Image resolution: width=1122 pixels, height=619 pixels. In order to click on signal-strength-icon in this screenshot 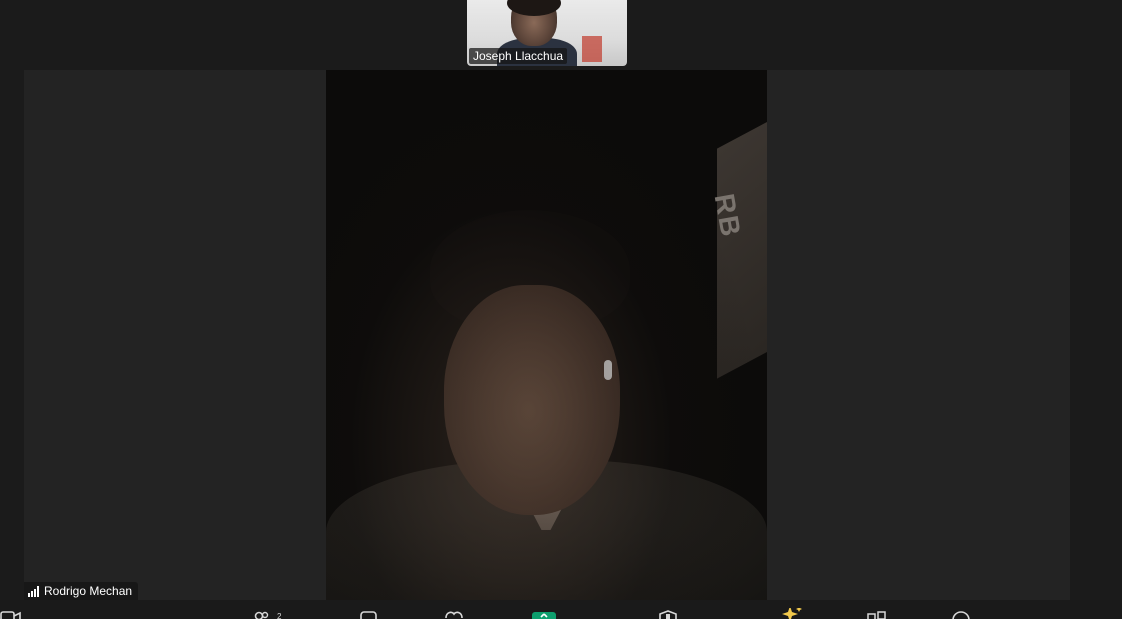, I will do `click(33, 591)`.